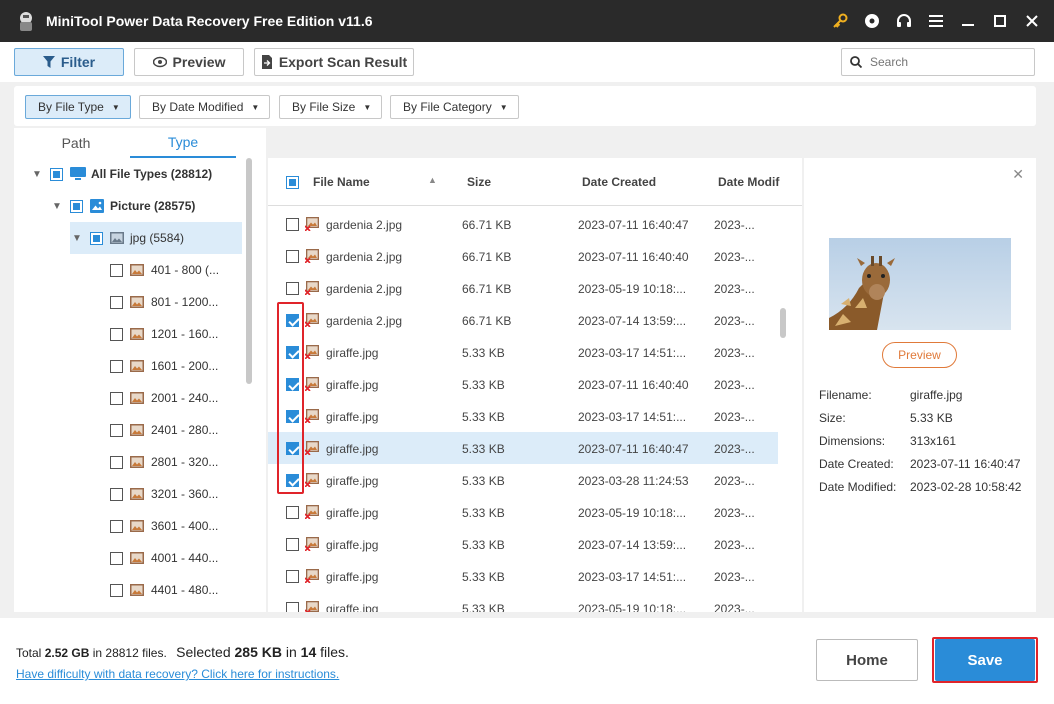 The image size is (1054, 704). What do you see at coordinates (1000, 21) in the screenshot?
I see `maximize-icon` at bounding box center [1000, 21].